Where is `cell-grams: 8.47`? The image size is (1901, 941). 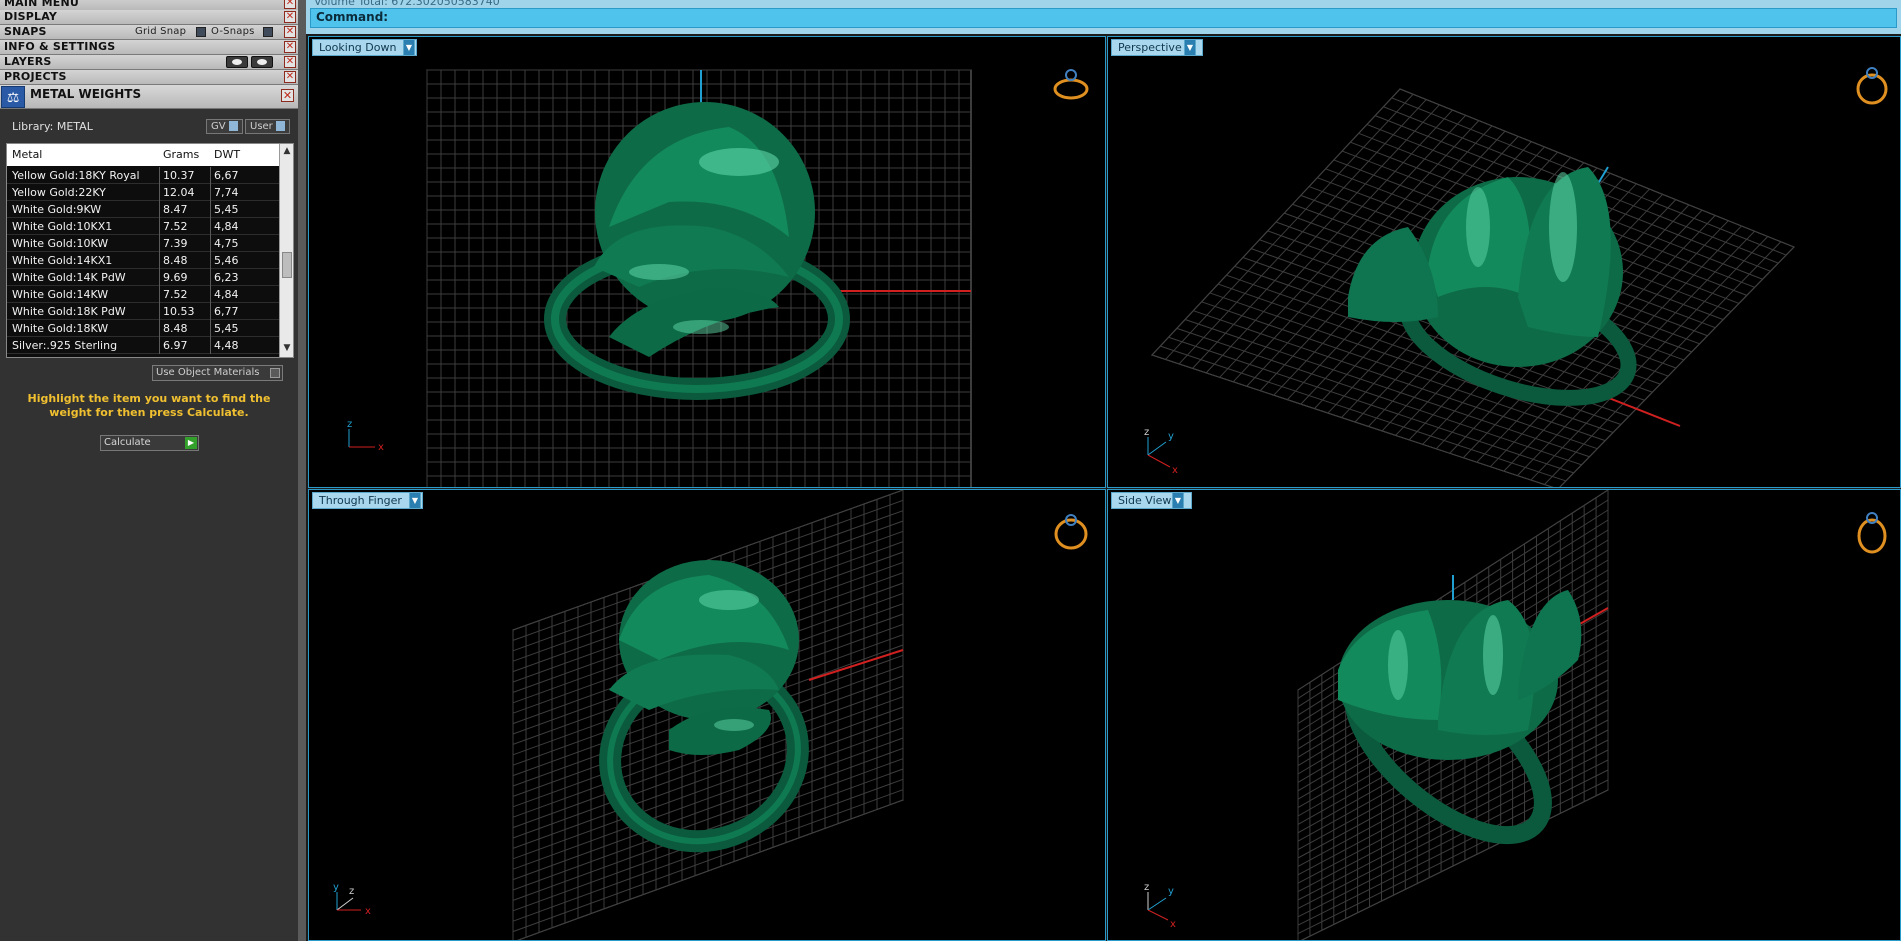 cell-grams: 8.47 is located at coordinates (175, 209).